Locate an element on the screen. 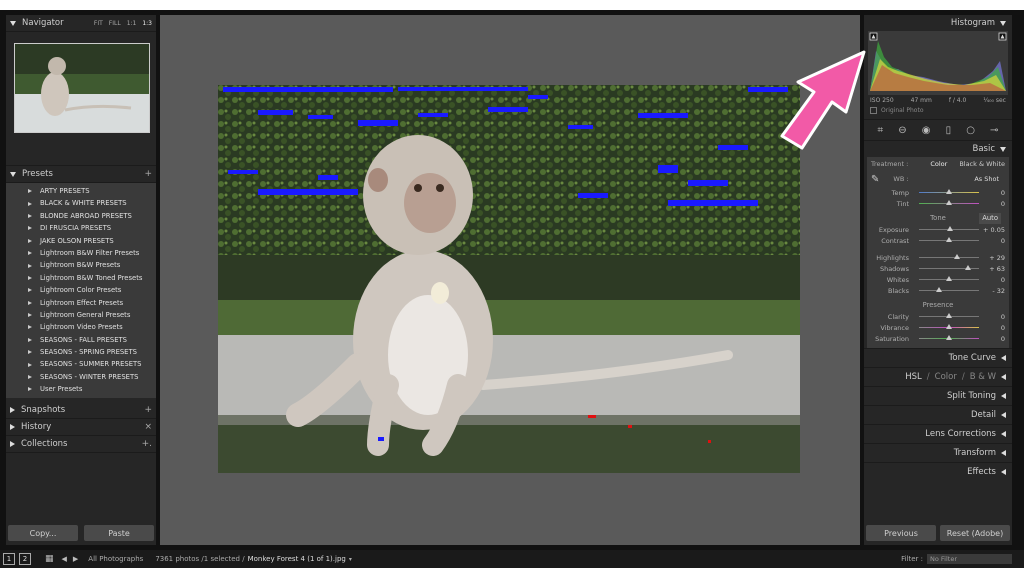 This screenshot has width=1024, height=580. collections-header: Collections +. is located at coordinates (81, 444).